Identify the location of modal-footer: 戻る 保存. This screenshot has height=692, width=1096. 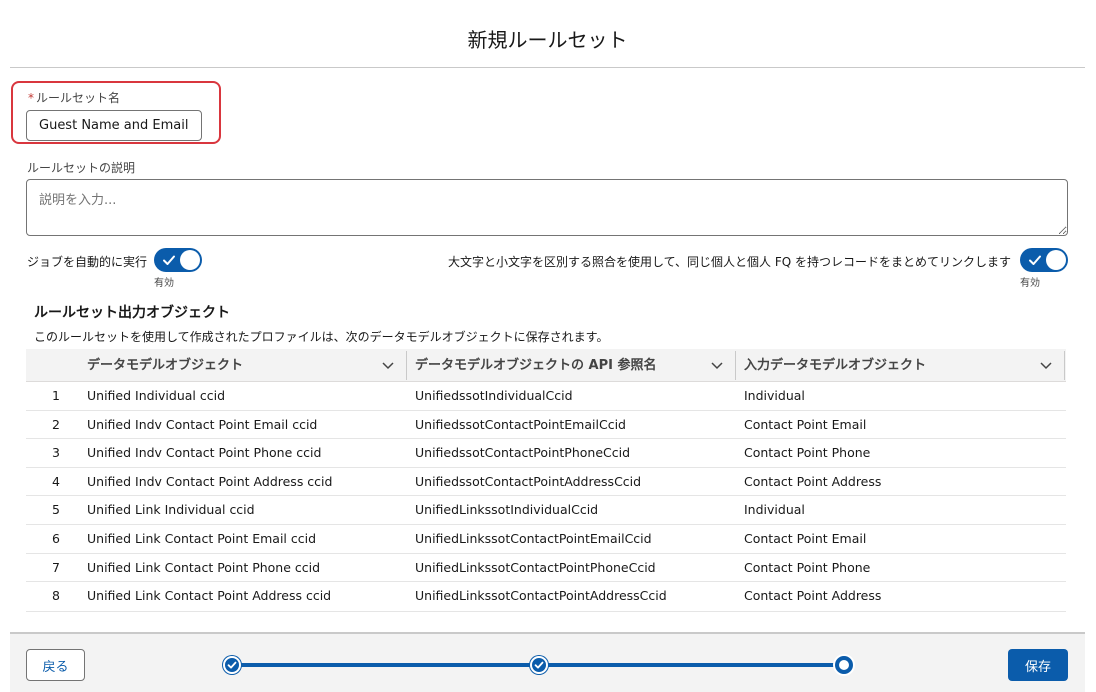
(547, 662).